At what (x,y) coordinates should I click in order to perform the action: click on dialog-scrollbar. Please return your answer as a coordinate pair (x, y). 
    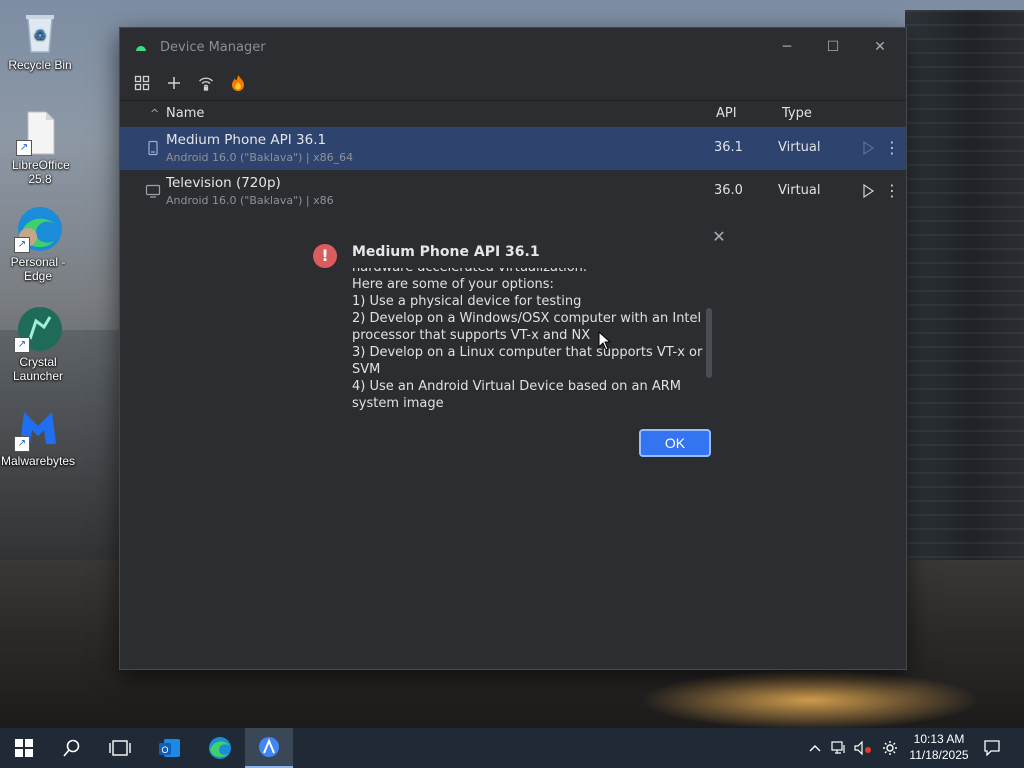
    Looking at the image, I should click on (709, 343).